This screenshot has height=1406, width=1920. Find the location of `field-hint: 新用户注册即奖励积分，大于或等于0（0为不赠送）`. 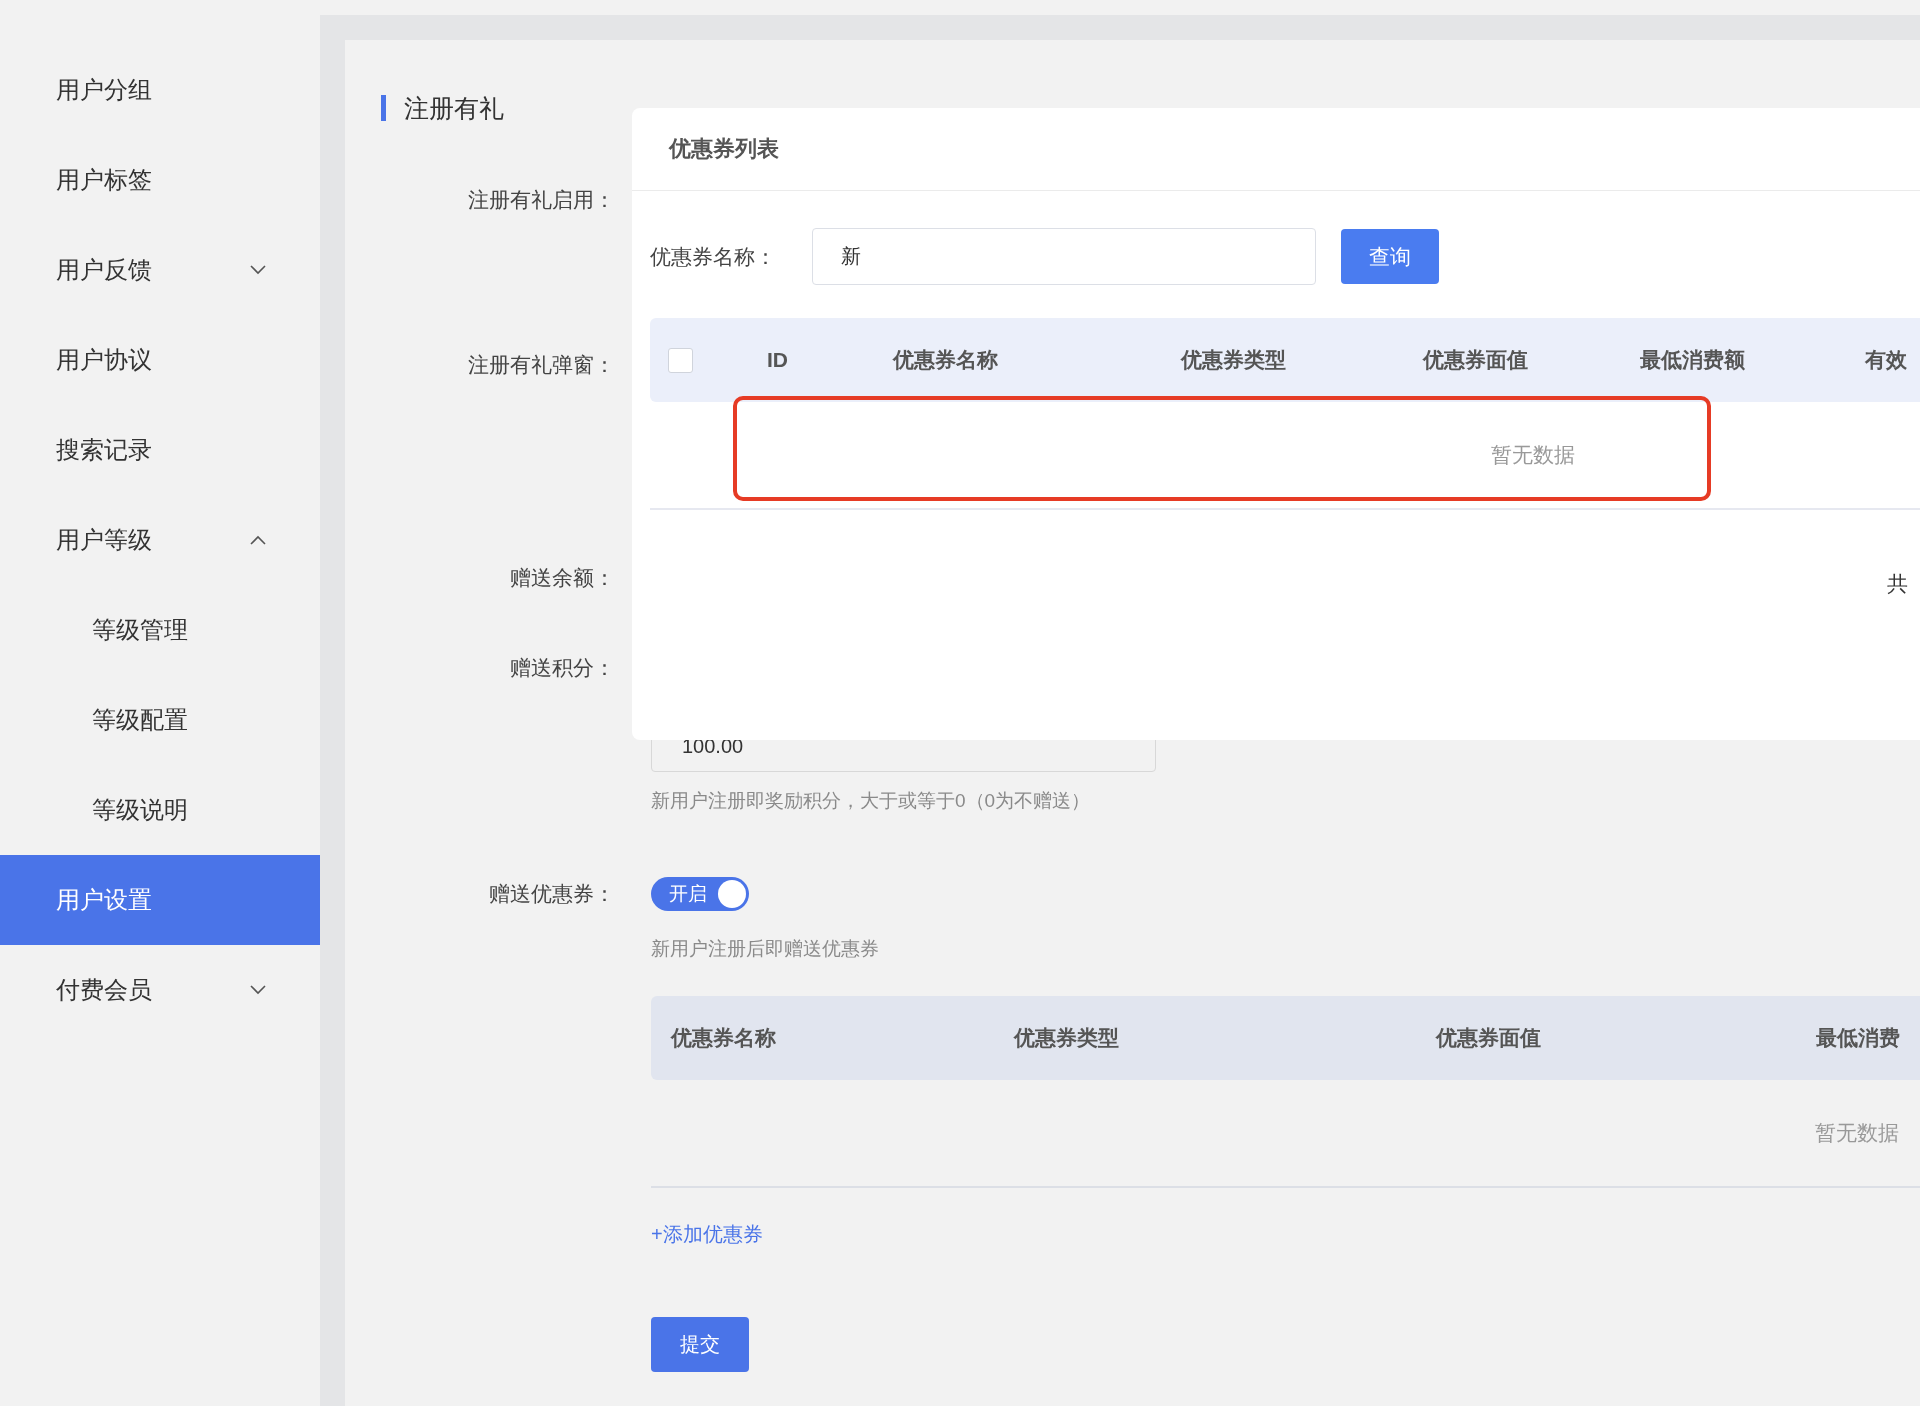

field-hint: 新用户注册即奖励积分，大于或等于0（0为不赠送） is located at coordinates (871, 801).